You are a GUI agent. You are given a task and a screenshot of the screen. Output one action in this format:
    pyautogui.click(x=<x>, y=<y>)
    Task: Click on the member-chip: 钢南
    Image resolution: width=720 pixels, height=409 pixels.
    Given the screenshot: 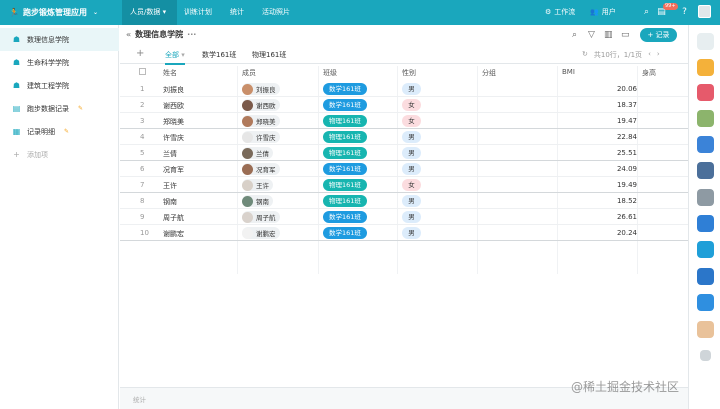 What is the action you would take?
    pyautogui.click(x=257, y=201)
    